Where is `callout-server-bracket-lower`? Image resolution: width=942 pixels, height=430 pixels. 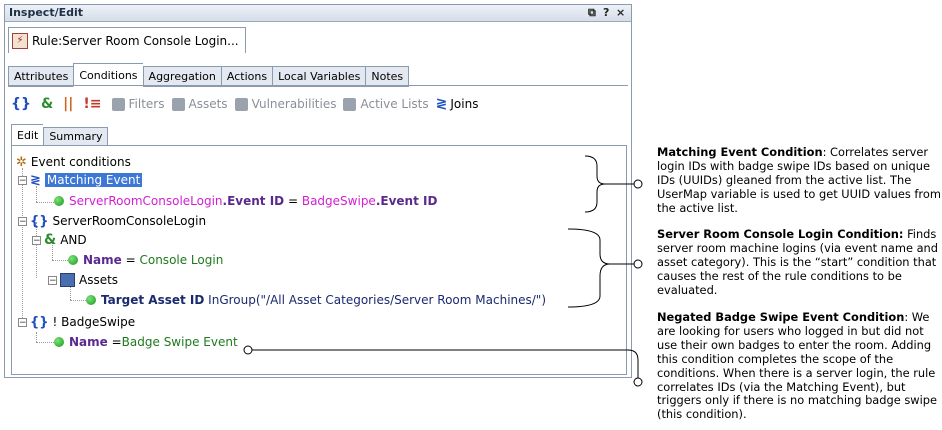
callout-server-bracket-lower is located at coordinates (589, 285).